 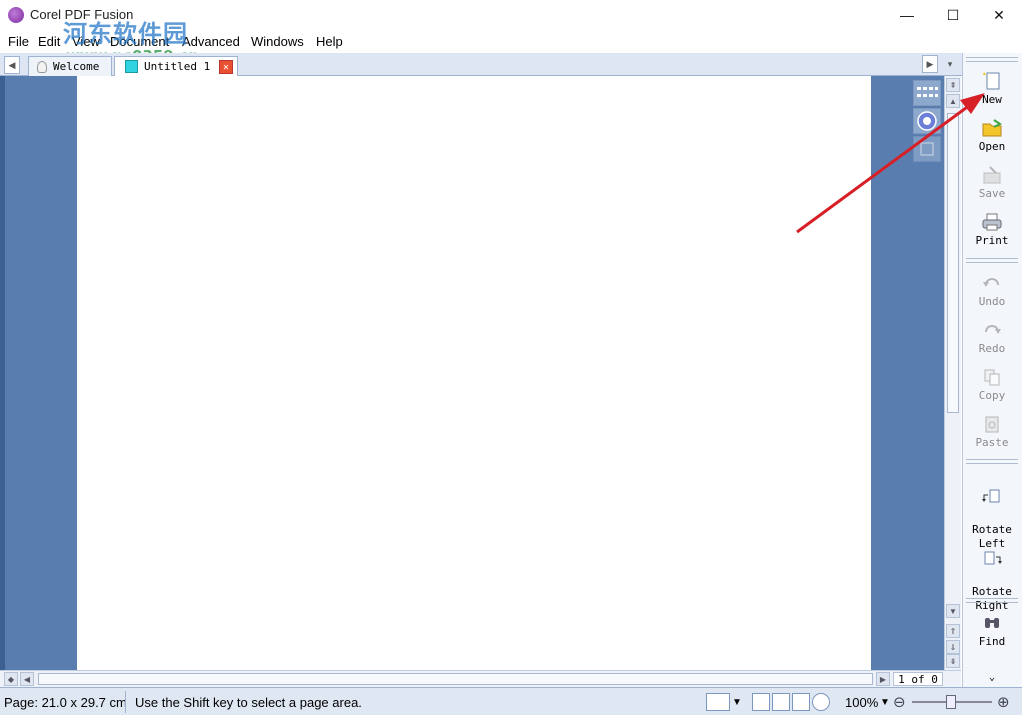 I want to click on zoom-tool-icon, so click(x=821, y=702).